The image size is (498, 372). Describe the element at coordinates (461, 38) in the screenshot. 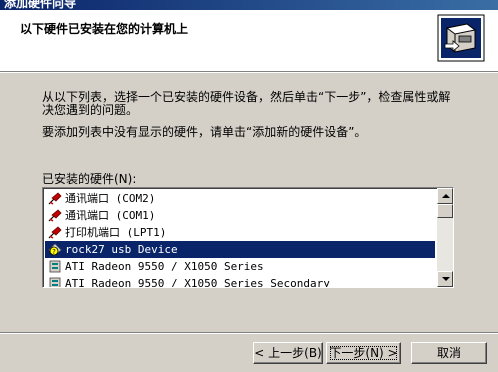

I see `hardware-wizard-icon` at that location.